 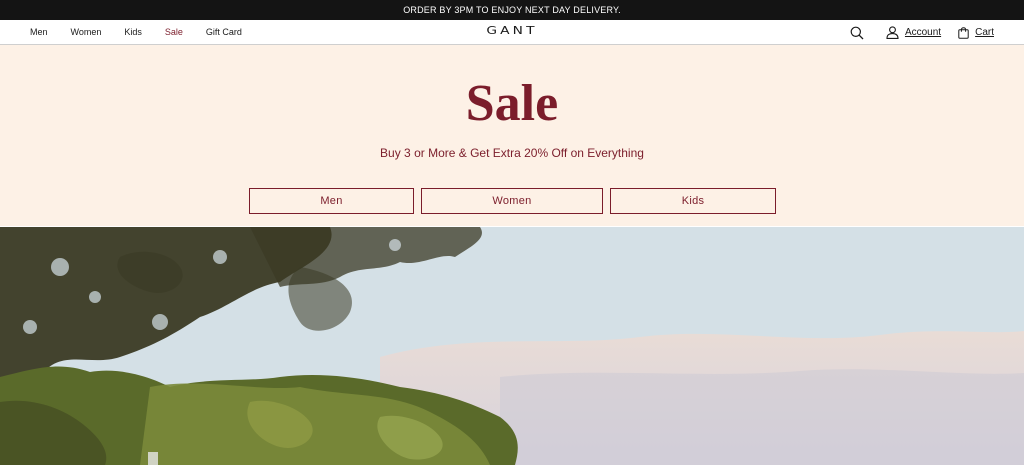 I want to click on header-utilities: Account Cart, so click(x=922, y=32).